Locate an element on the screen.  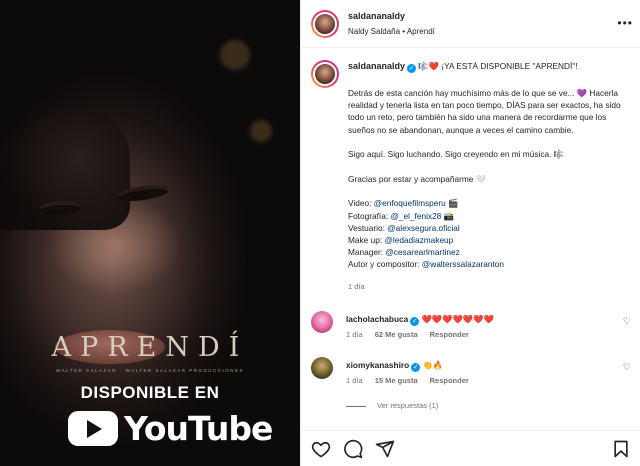
caption-headline: ¡YA ESTÁ DISPONIBLE "APRENDÍ"! is located at coordinates (509, 66).